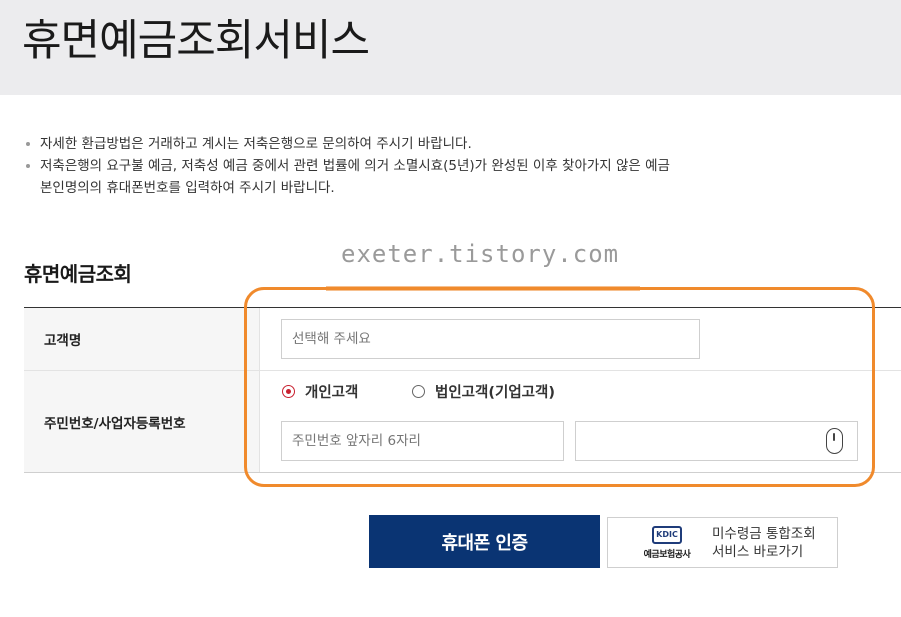 The image size is (901, 617). I want to click on customer-name-select, so click(490, 339).